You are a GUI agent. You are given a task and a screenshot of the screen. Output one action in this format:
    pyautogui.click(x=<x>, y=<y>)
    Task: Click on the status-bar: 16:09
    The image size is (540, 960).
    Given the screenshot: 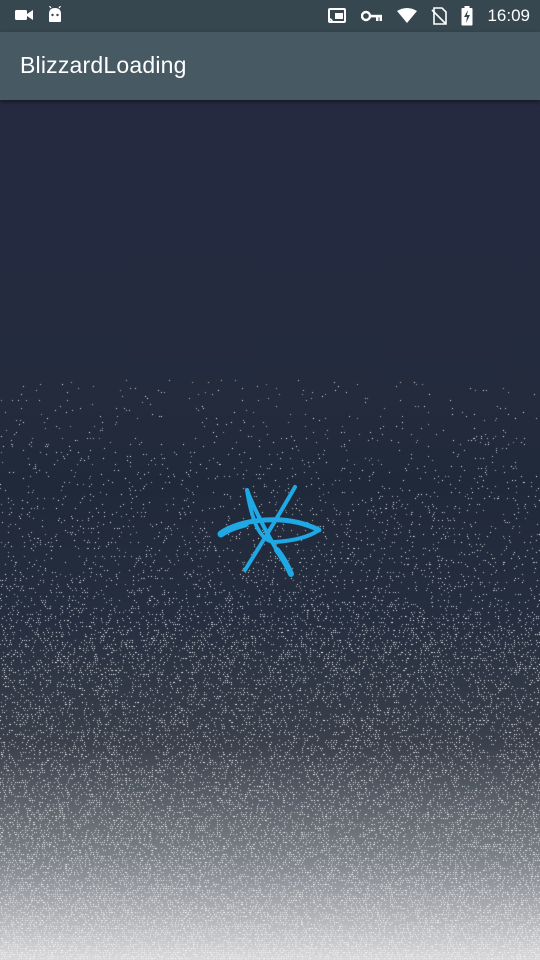 What is the action you would take?
    pyautogui.click(x=270, y=16)
    